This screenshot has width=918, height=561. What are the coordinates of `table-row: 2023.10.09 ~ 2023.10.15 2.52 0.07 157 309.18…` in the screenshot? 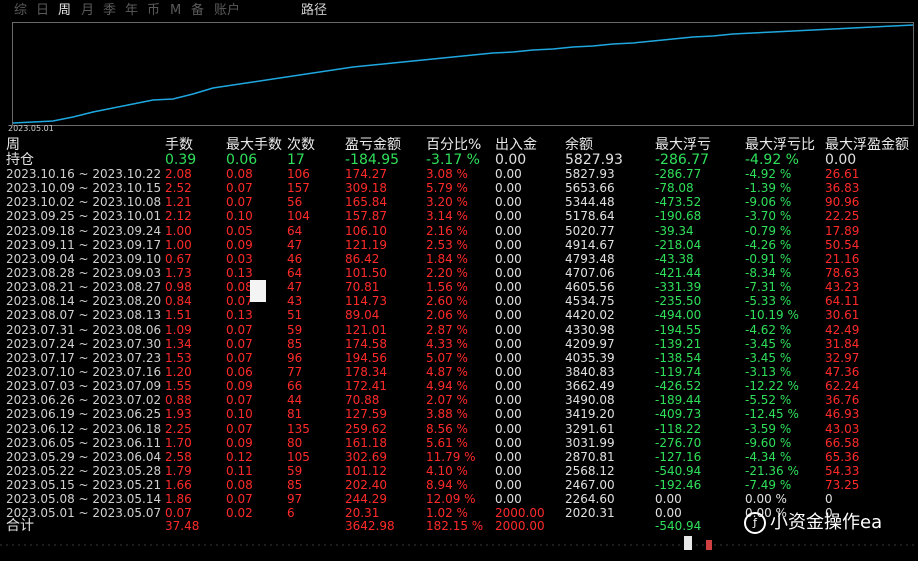 It's located at (459, 188).